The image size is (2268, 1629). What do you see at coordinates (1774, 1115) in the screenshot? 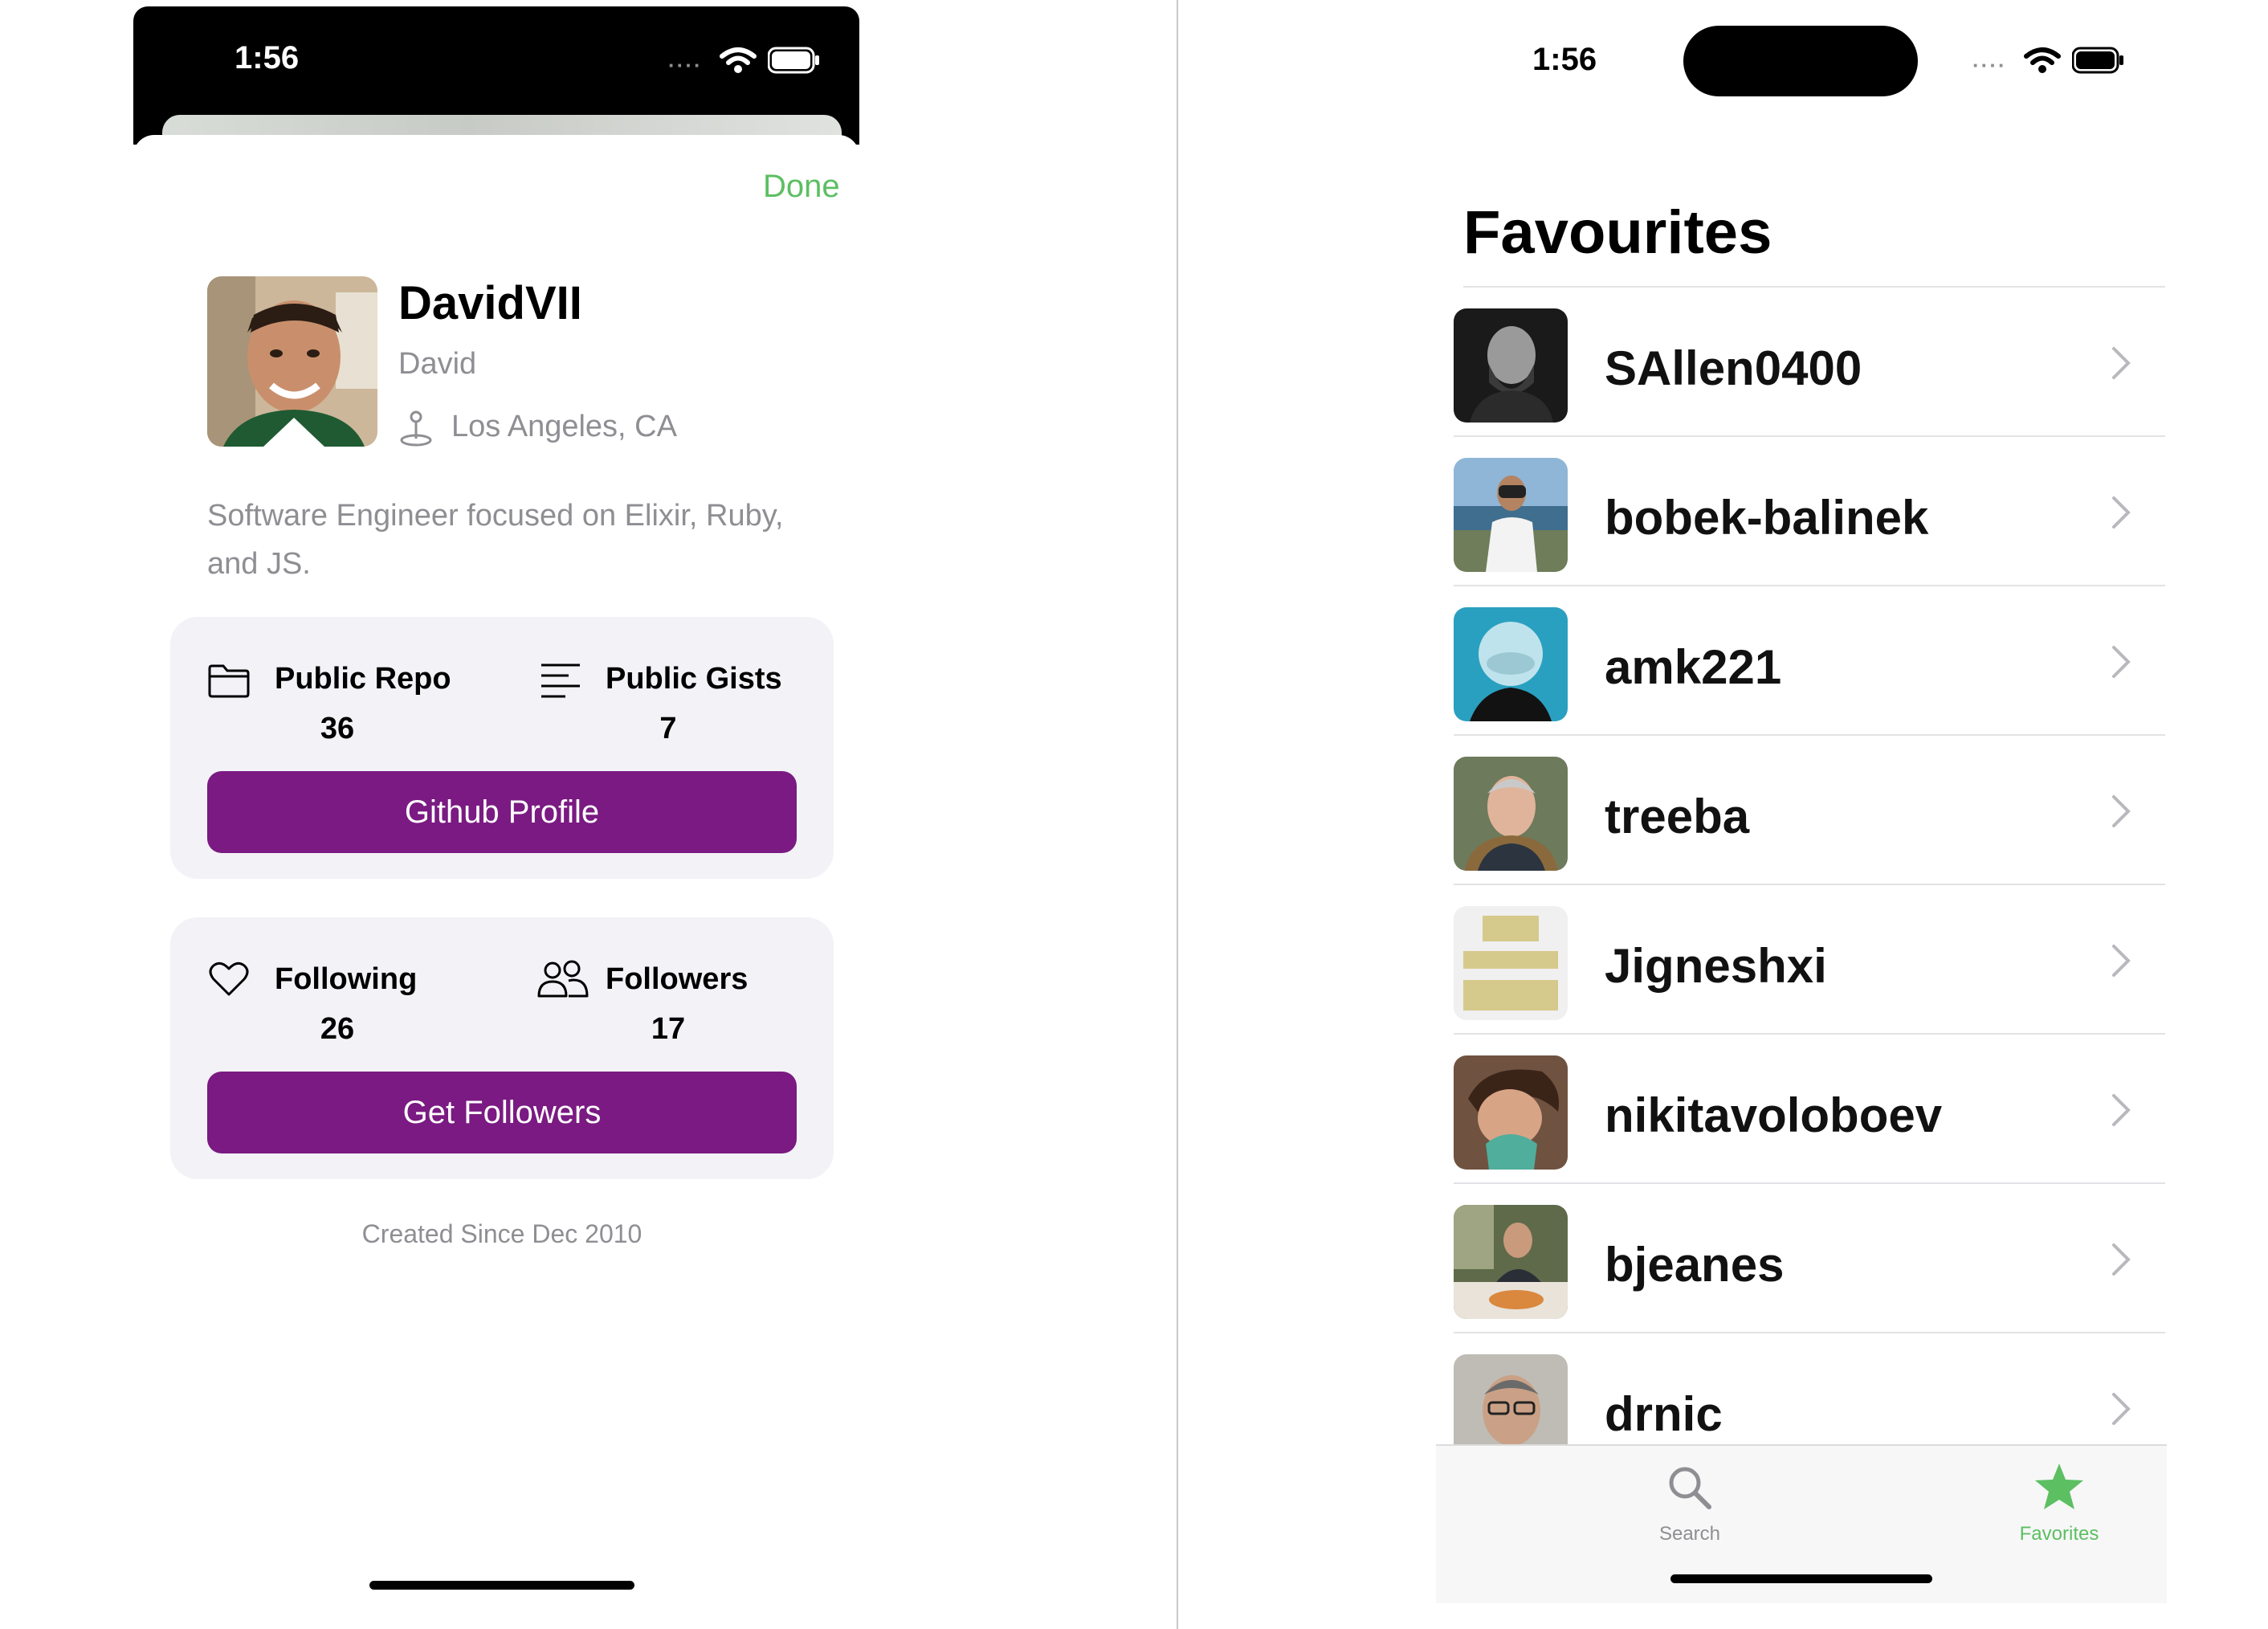
I see `favorite-username: nikitavoloboev` at bounding box center [1774, 1115].